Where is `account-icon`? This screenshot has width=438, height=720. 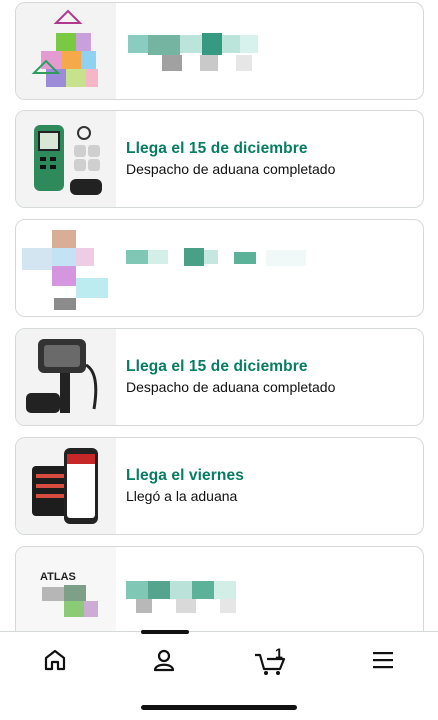 account-icon is located at coordinates (164, 662).